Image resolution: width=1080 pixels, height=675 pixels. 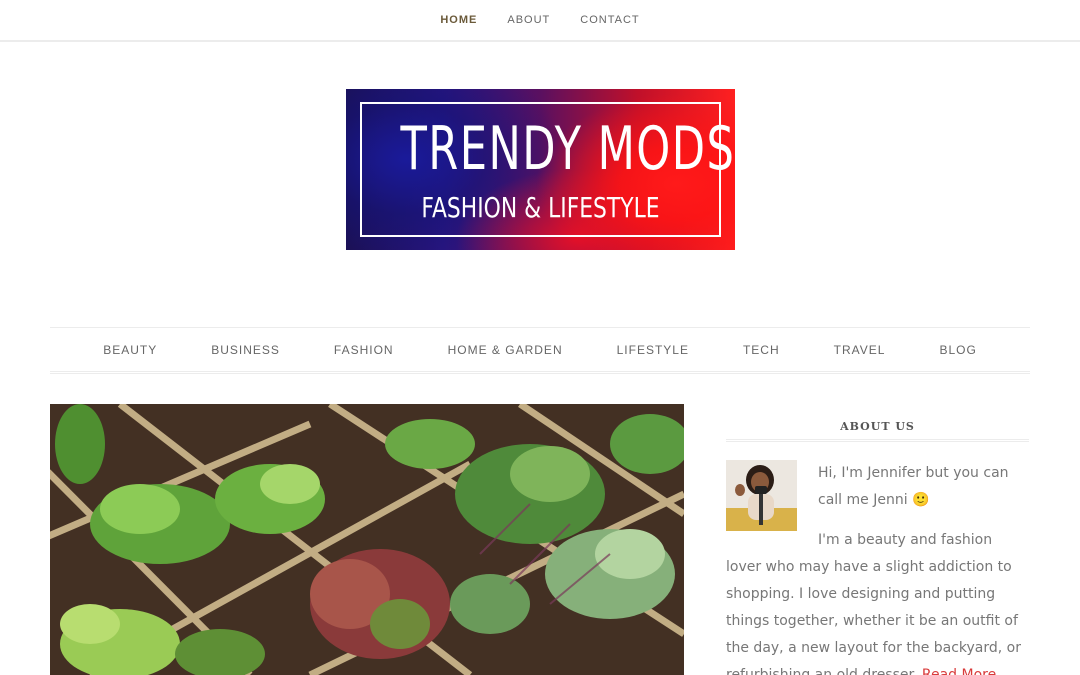 I want to click on top-navigation: HOME ABOUT CONTACT, so click(x=540, y=21).